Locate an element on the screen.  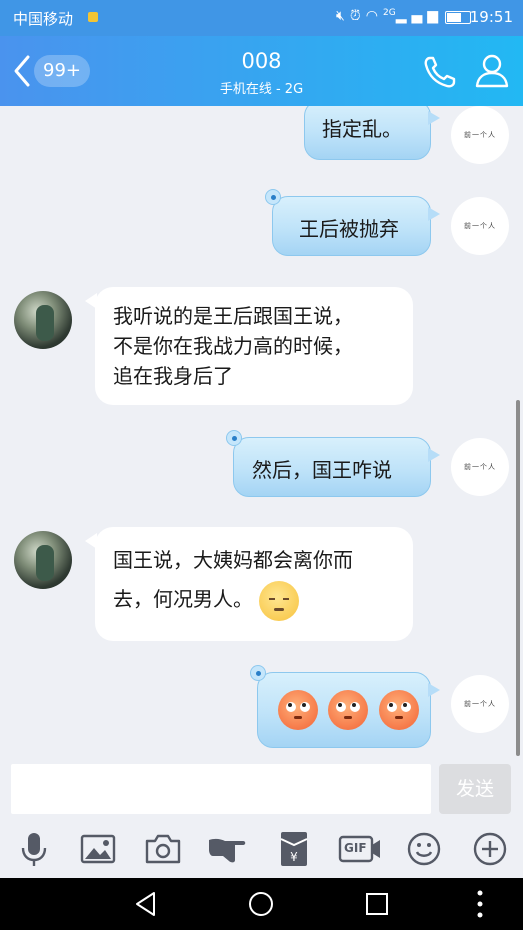
message-bubble-outgoing: 然后，国王咋说 is located at coordinates (333, 463).